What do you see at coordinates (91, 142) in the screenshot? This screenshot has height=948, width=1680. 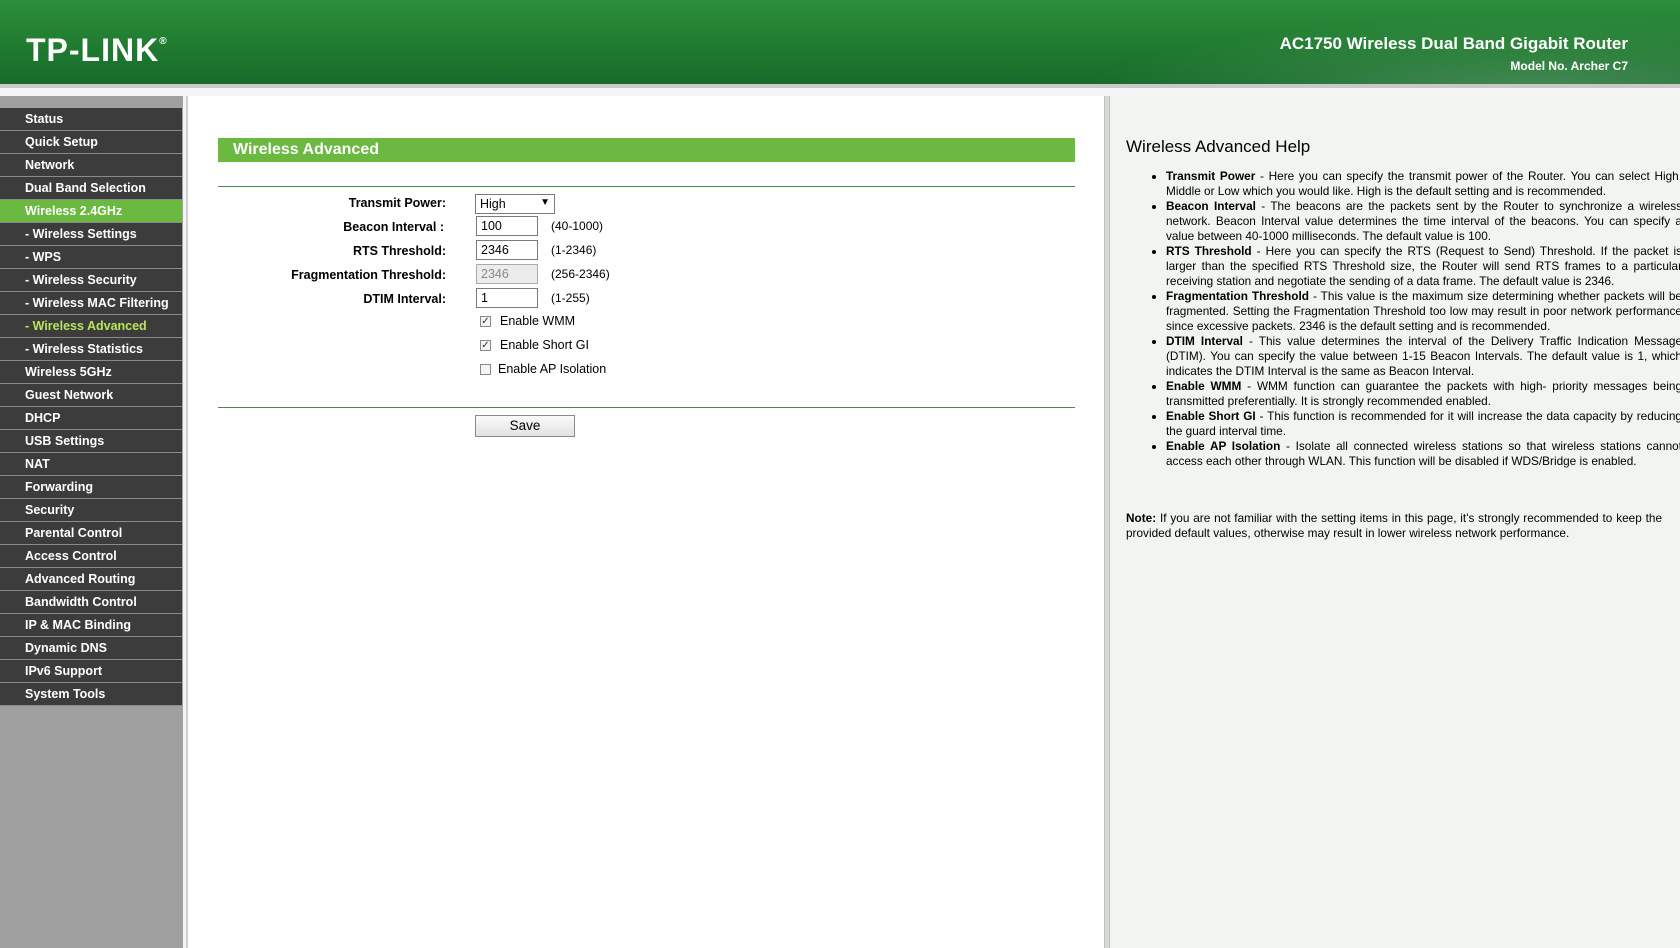 I see `sidebar-item-quick-setup: Quick Setup` at bounding box center [91, 142].